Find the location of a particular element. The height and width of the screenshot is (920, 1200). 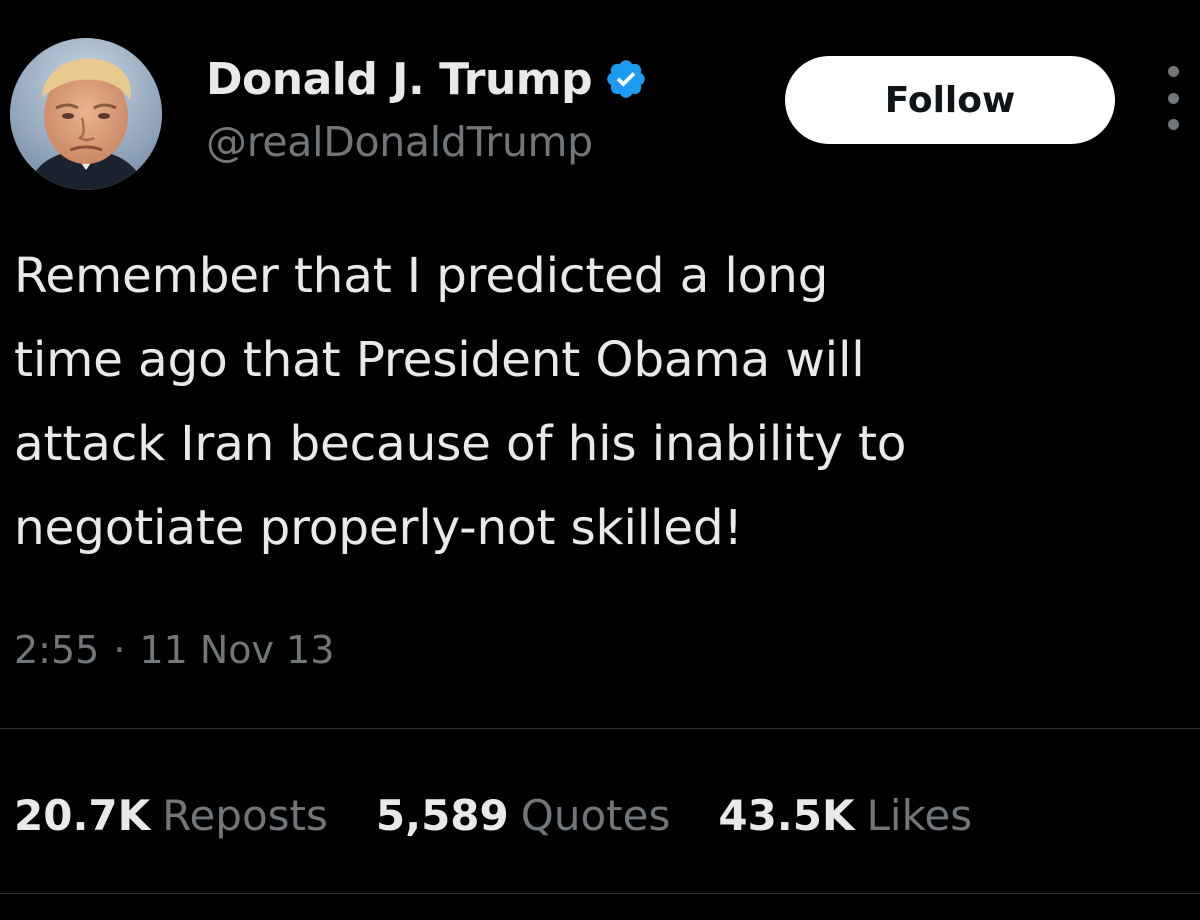

reposts-stat: 20.7K Reposts is located at coordinates (171, 815).